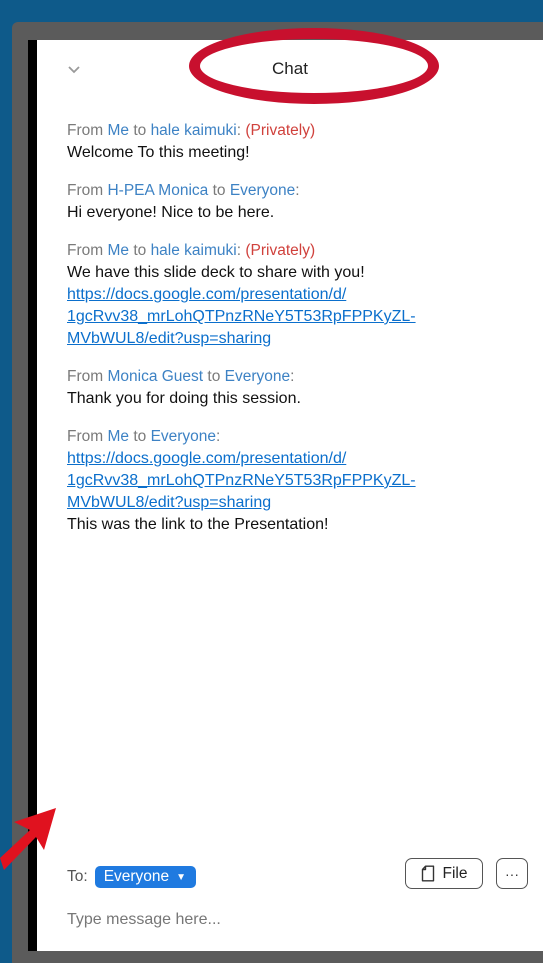 Image resolution: width=543 pixels, height=963 pixels. What do you see at coordinates (158, 152) in the screenshot?
I see `message-text: Welcome To this meeting!` at bounding box center [158, 152].